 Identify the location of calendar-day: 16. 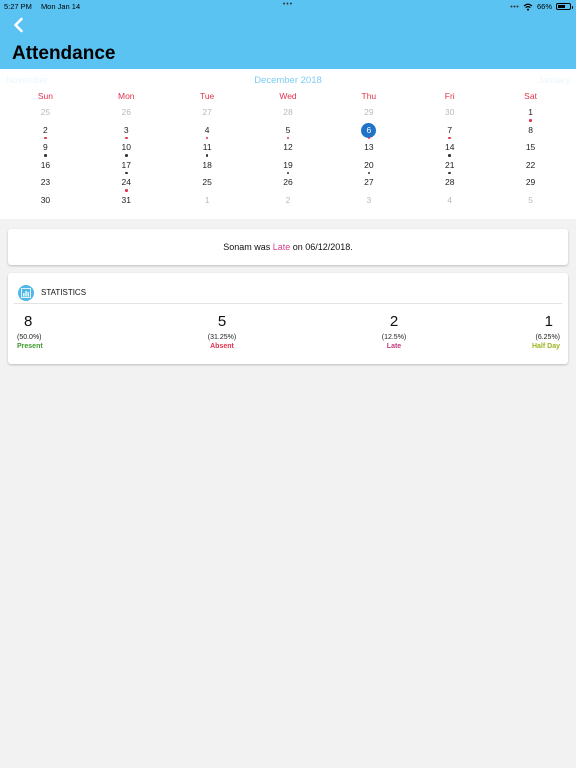
(45, 167).